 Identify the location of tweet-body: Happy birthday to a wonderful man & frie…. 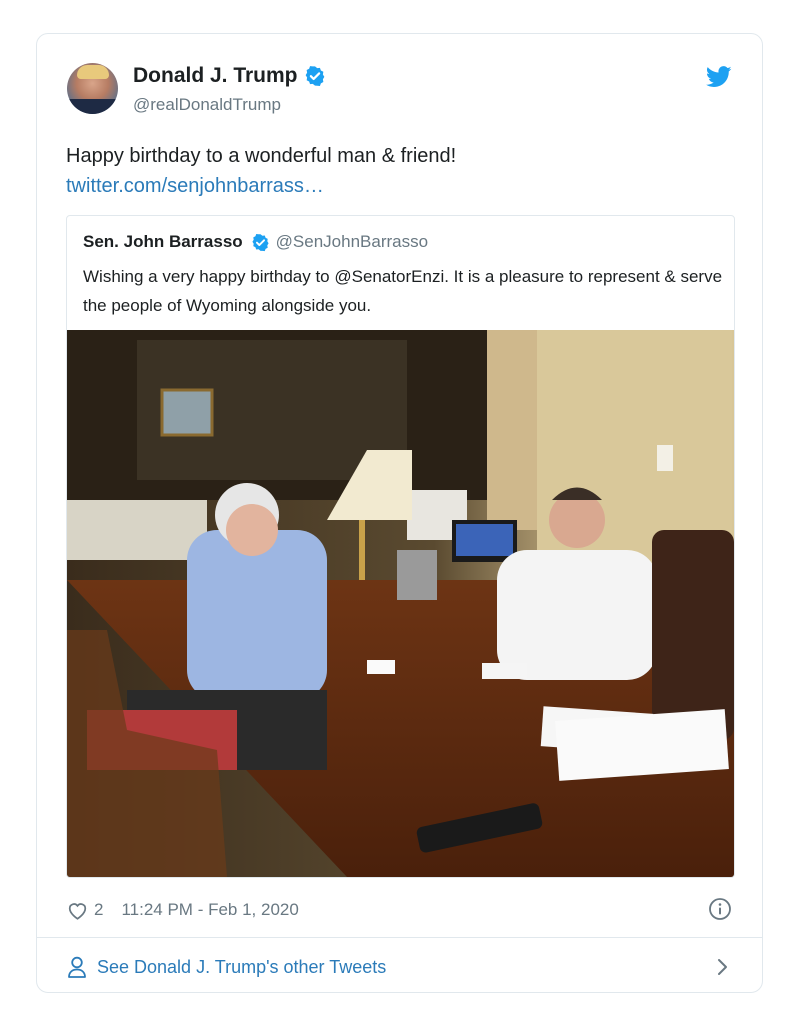
(261, 171).